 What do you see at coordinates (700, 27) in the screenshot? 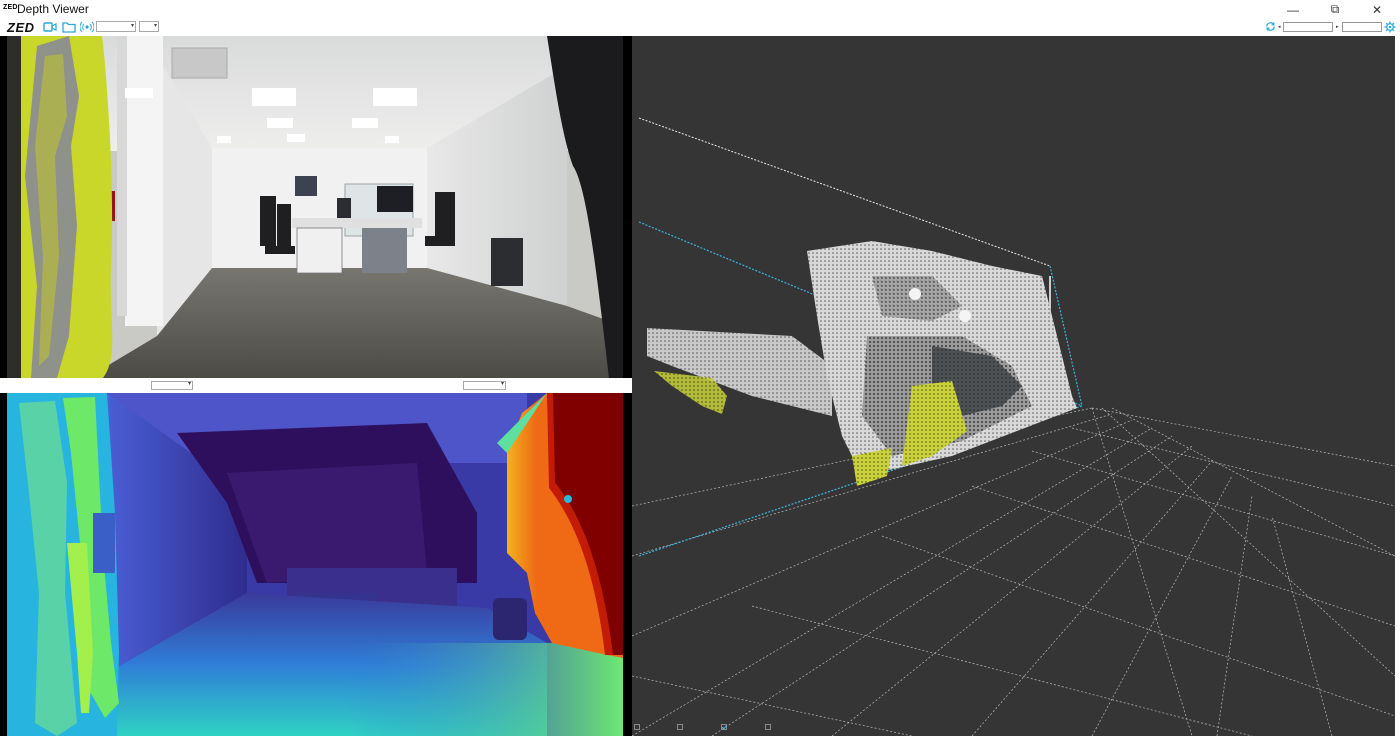
I see `toolbar: ZED ▾ ▾ ◂ ▸` at bounding box center [700, 27].